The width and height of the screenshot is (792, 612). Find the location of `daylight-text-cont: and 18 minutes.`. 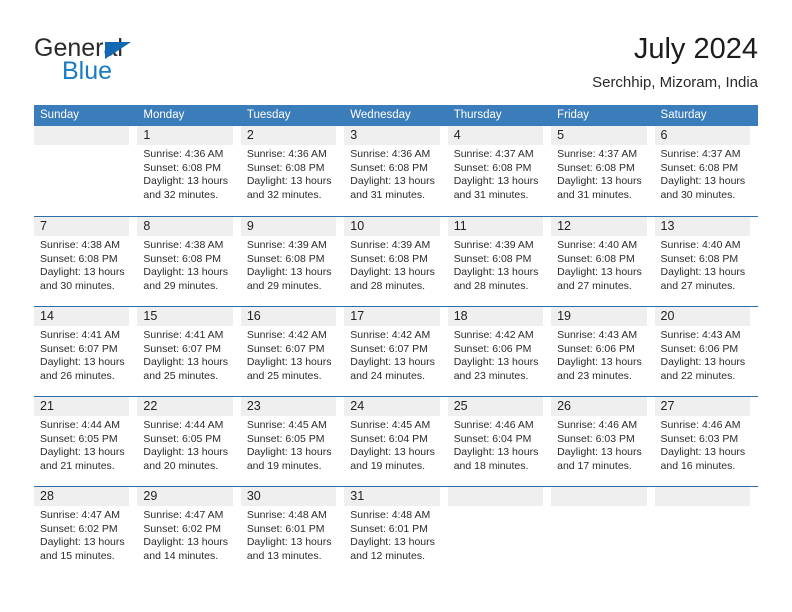

daylight-text-cont: and 18 minutes. is located at coordinates (491, 465).